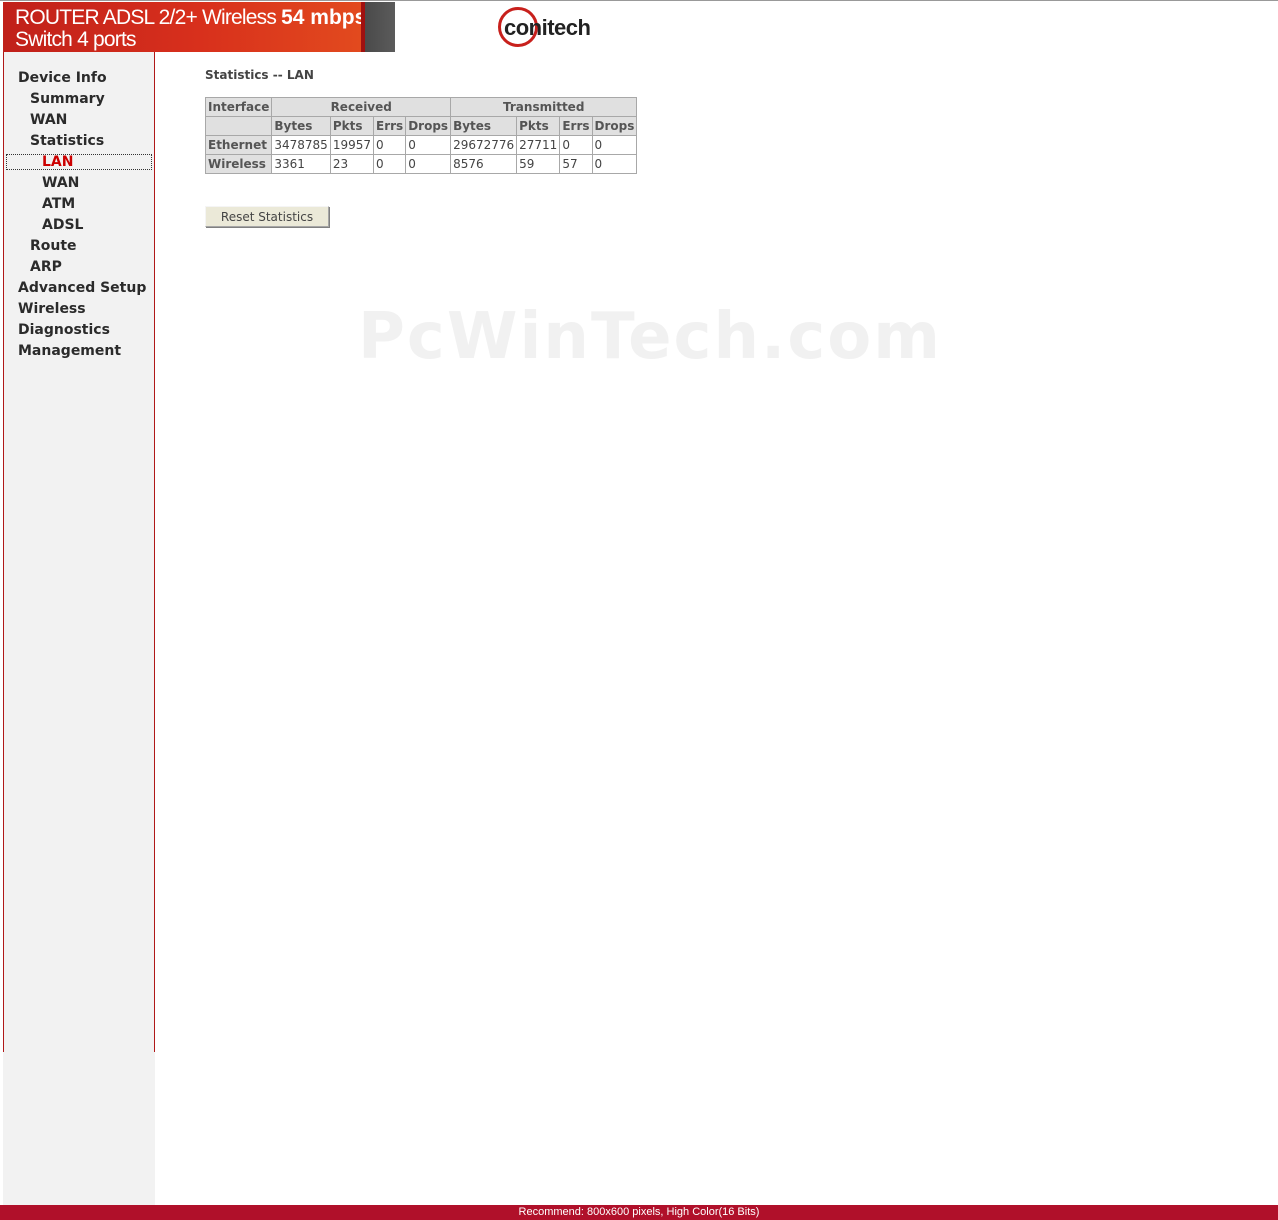 The width and height of the screenshot is (1278, 1220). Describe the element at coordinates (538, 164) in the screenshot. I see `wireless-tx-pkts: 59` at that location.